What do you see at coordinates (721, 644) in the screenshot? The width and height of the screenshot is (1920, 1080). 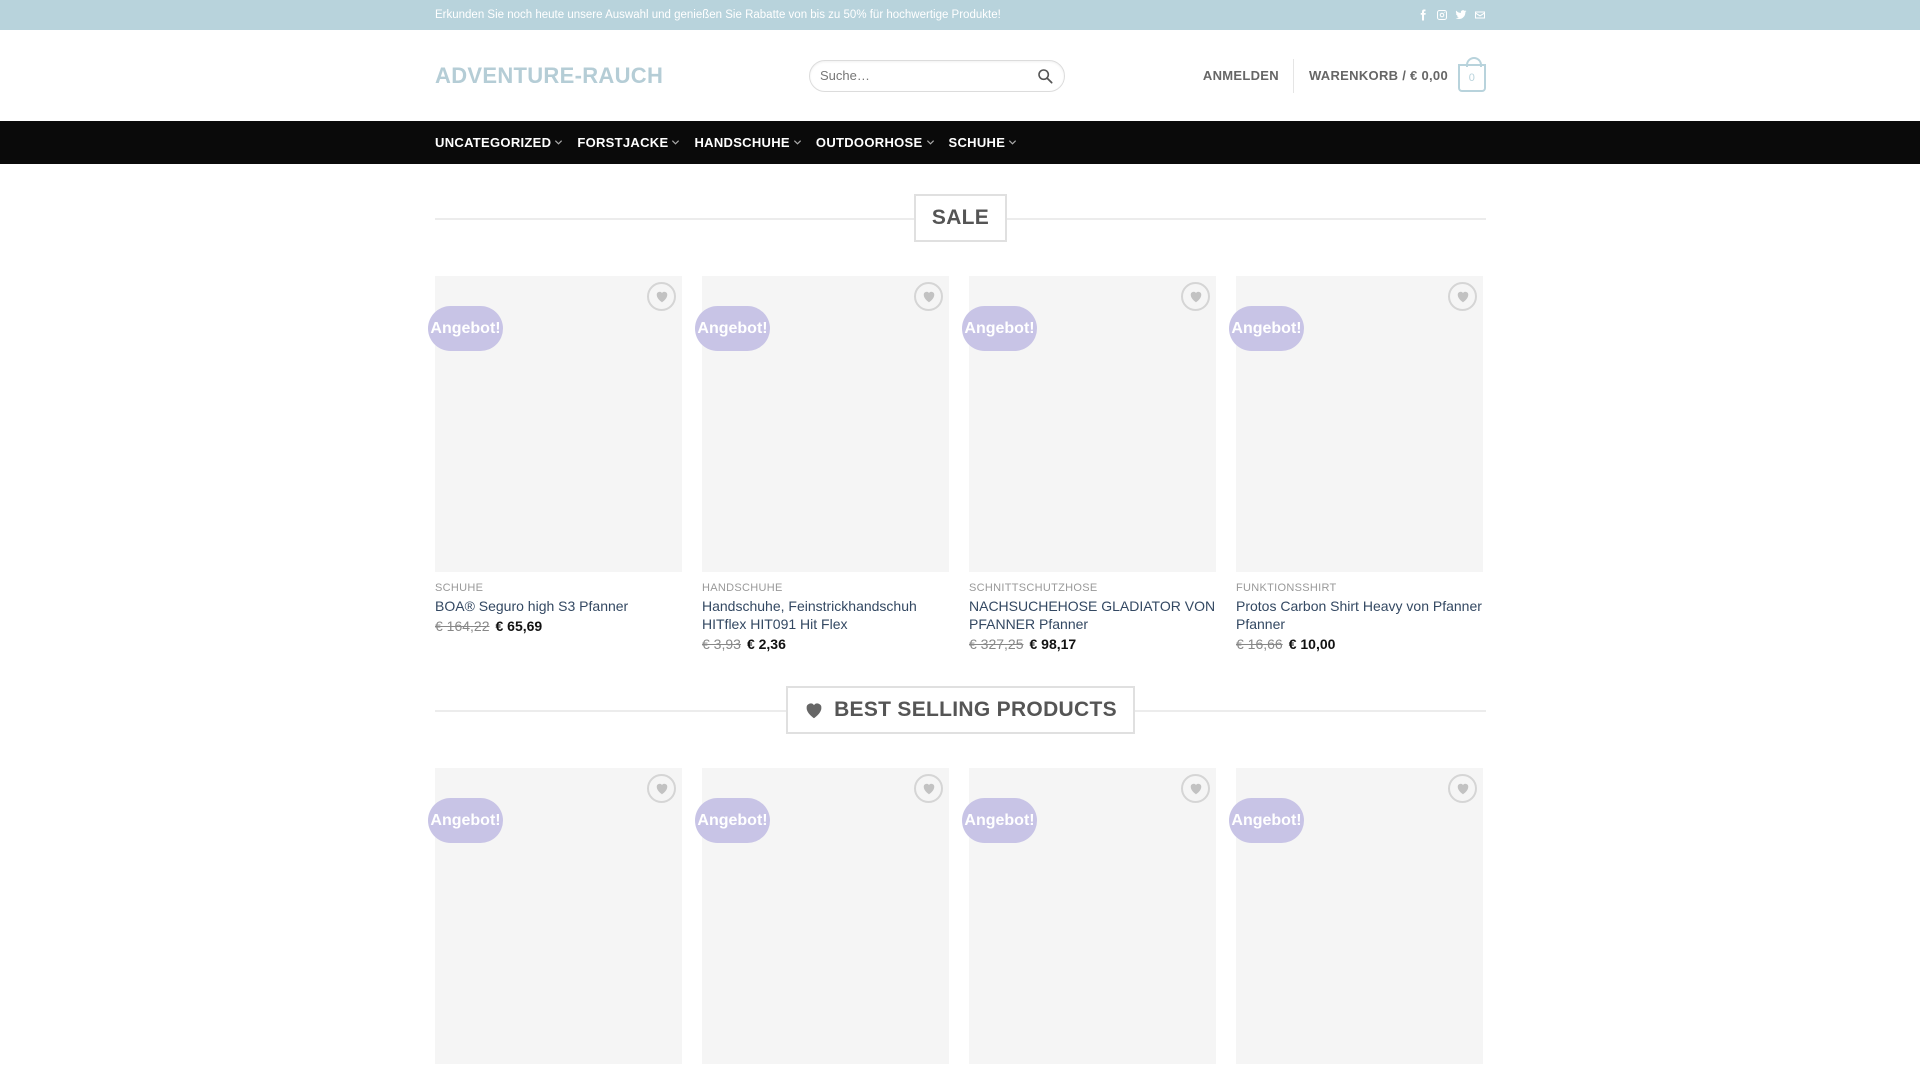 I see `old-price: € 3,93` at bounding box center [721, 644].